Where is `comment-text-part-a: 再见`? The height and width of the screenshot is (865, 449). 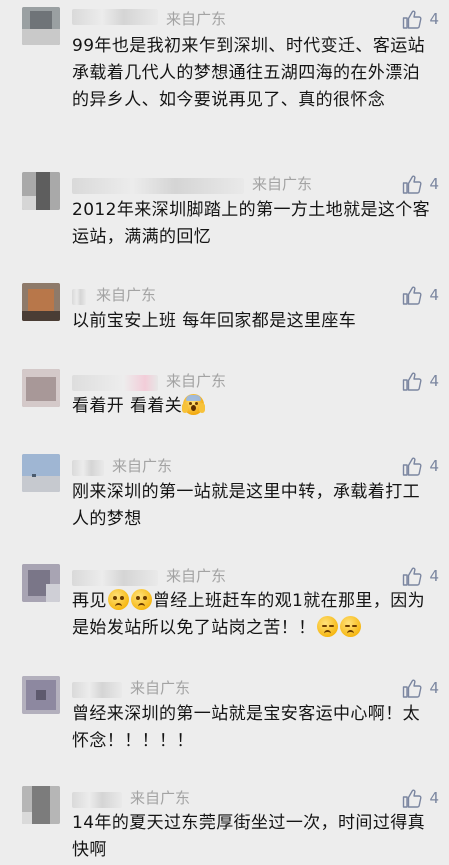 comment-text-part-a: 再见 is located at coordinates (89, 601).